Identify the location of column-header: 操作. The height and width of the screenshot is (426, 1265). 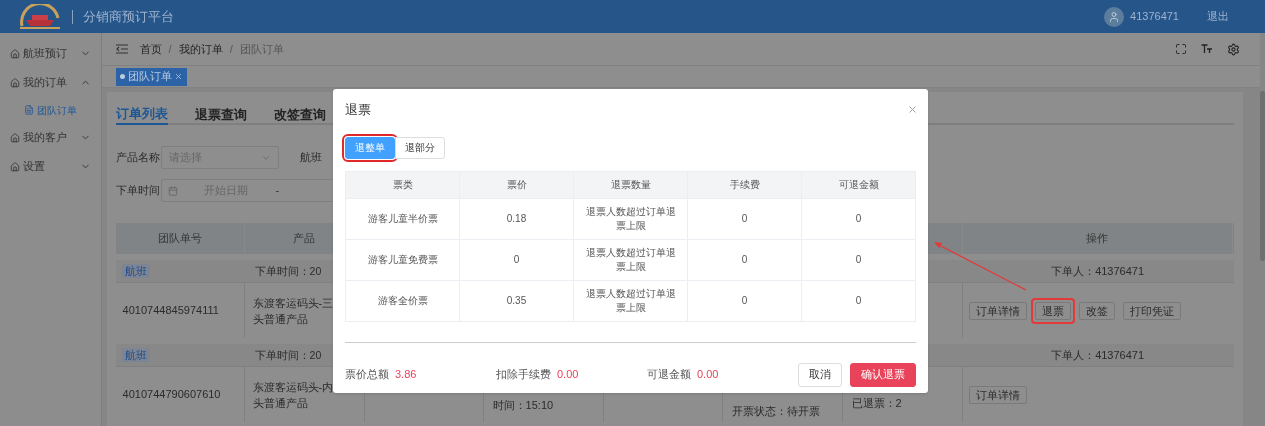
(1097, 239).